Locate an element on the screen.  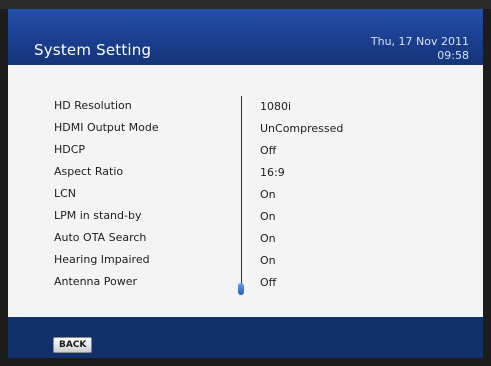
date-text: Thu, 17 Nov 2011 is located at coordinates (419, 41).